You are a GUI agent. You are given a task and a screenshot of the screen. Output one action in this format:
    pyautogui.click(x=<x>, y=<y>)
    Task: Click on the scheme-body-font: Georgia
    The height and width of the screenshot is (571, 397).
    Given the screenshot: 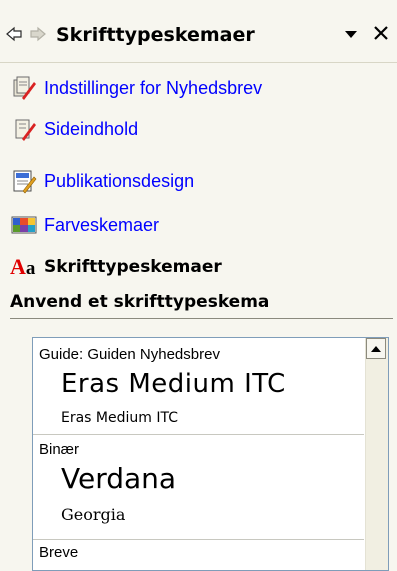 What is the action you would take?
    pyautogui.click(x=93, y=514)
    